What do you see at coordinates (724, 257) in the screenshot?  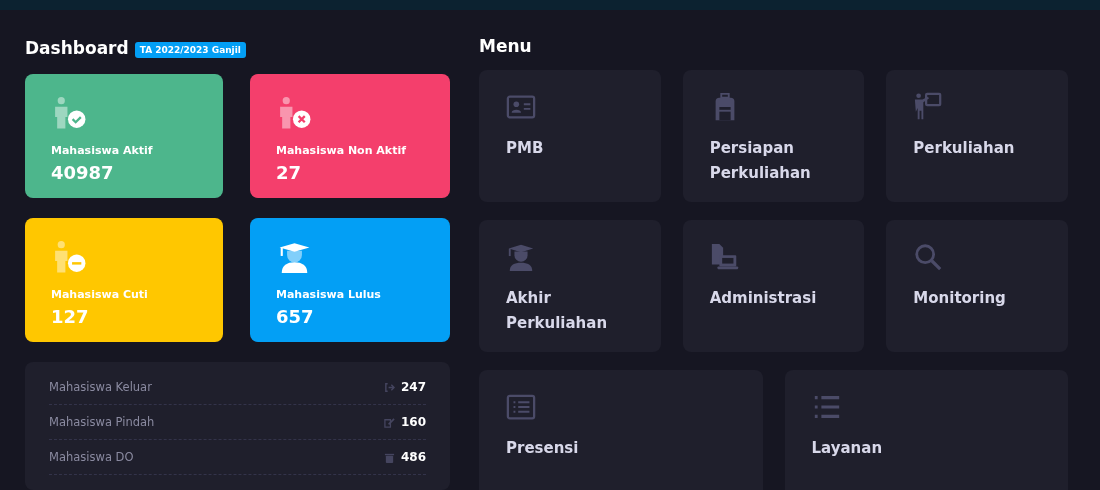 I see `document-laptop-icon` at bounding box center [724, 257].